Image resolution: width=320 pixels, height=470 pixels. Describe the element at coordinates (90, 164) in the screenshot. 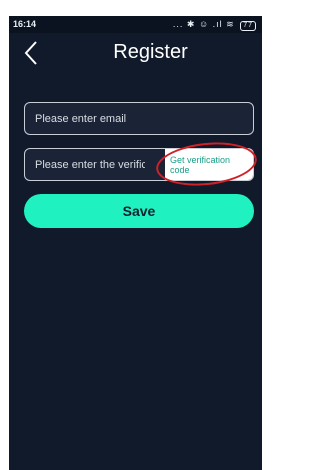

I see `verification-code-input` at that location.